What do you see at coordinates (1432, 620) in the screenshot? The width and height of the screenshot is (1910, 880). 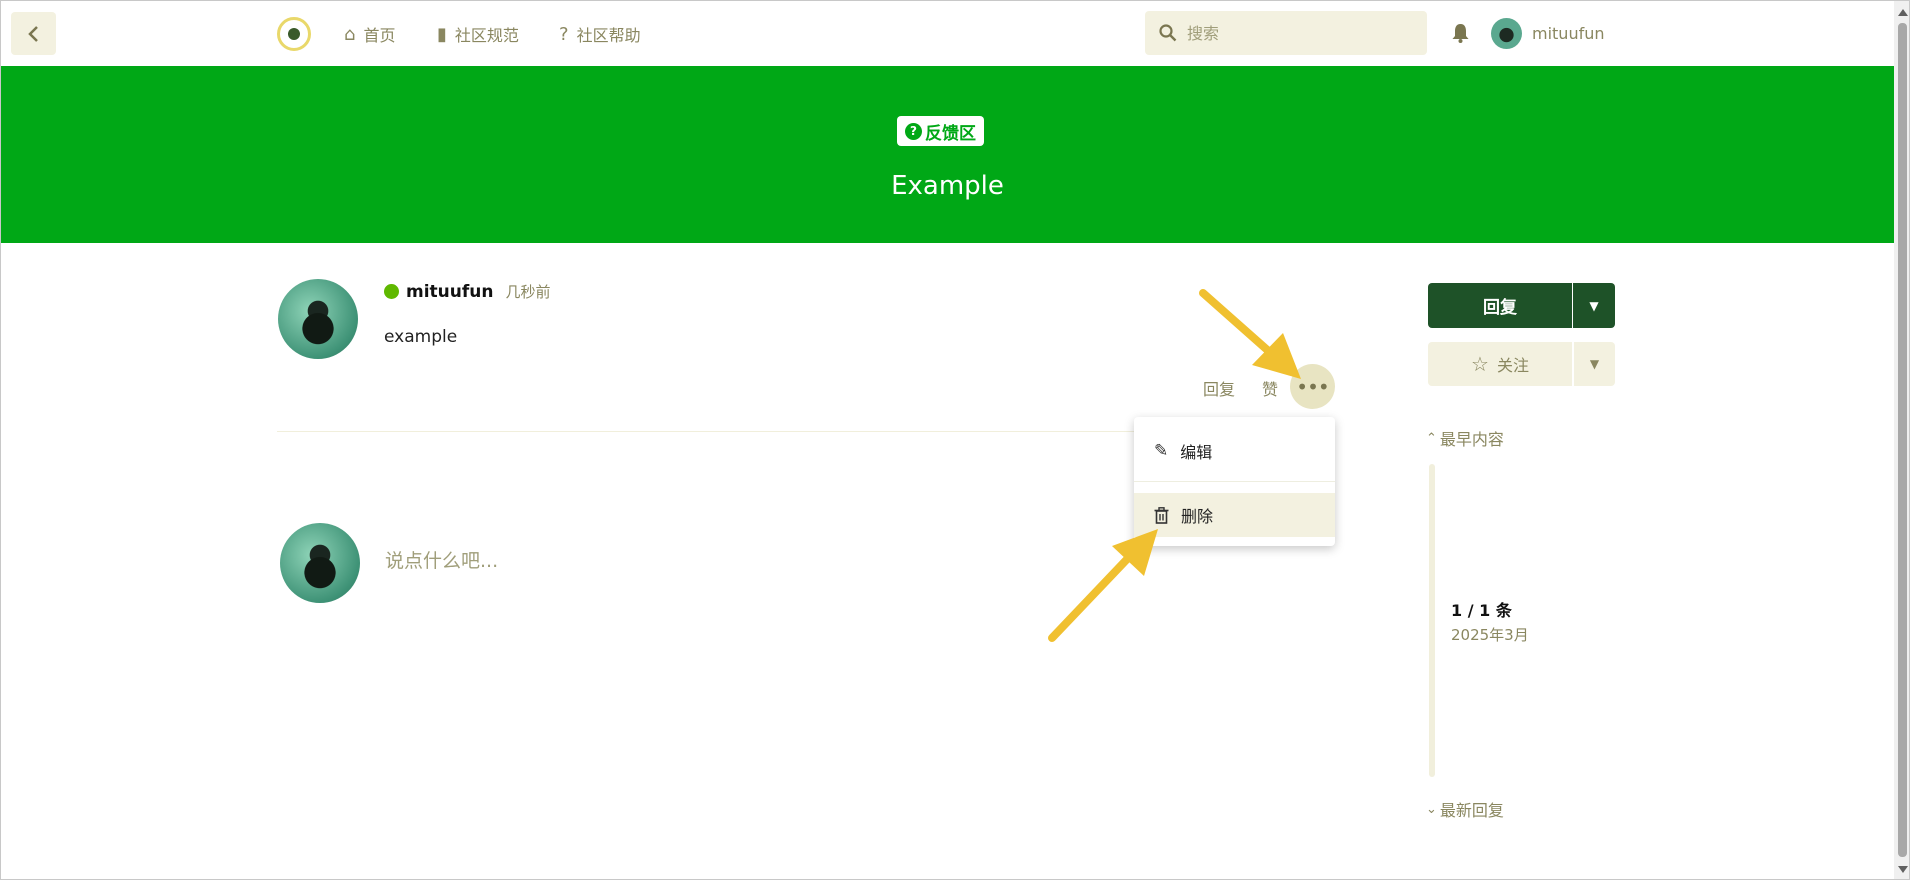 I see `timeline-scrubber` at bounding box center [1432, 620].